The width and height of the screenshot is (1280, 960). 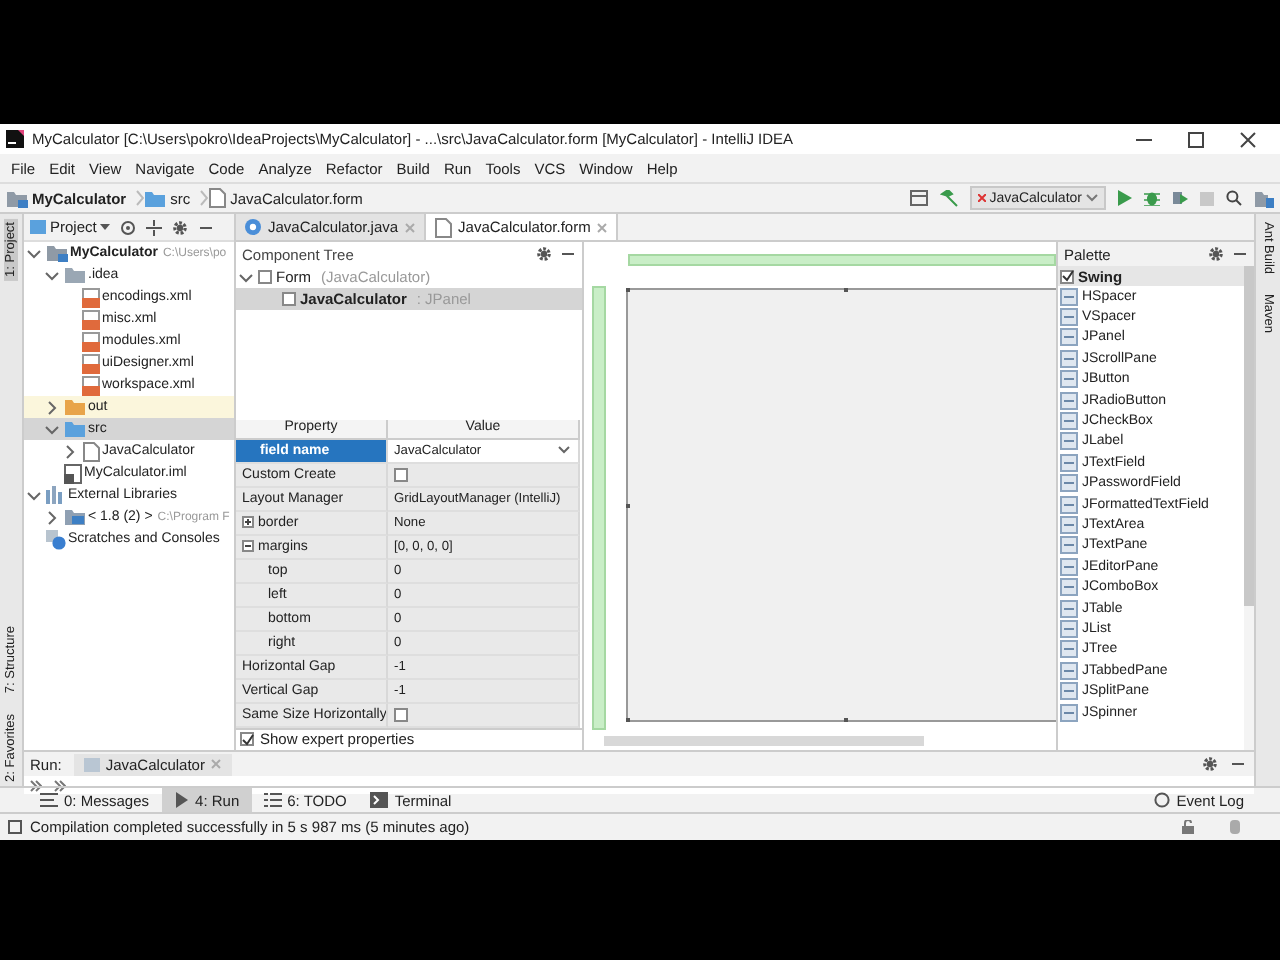 What do you see at coordinates (1180, 198) in the screenshot?
I see `coverage-icon` at bounding box center [1180, 198].